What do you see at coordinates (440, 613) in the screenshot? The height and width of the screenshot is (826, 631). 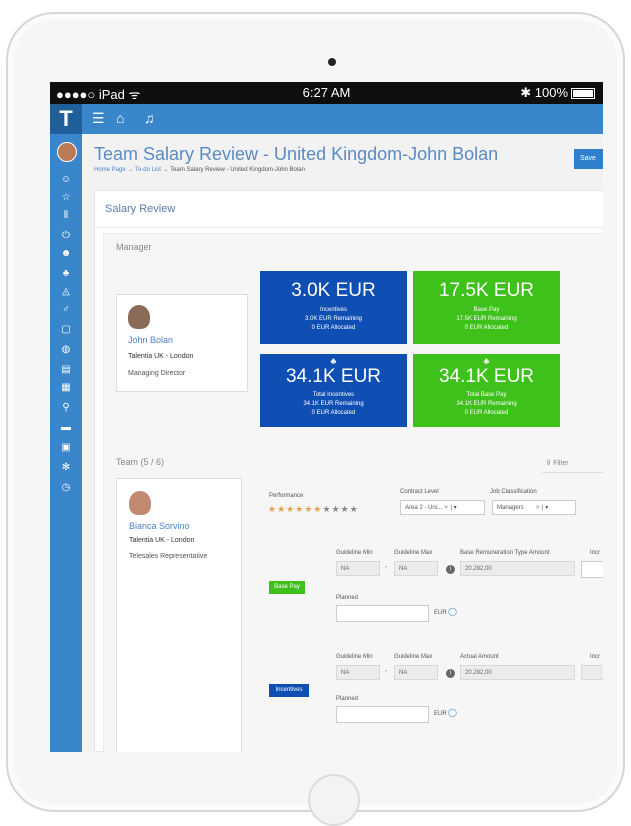 I see `bp-currency: EUR` at bounding box center [440, 613].